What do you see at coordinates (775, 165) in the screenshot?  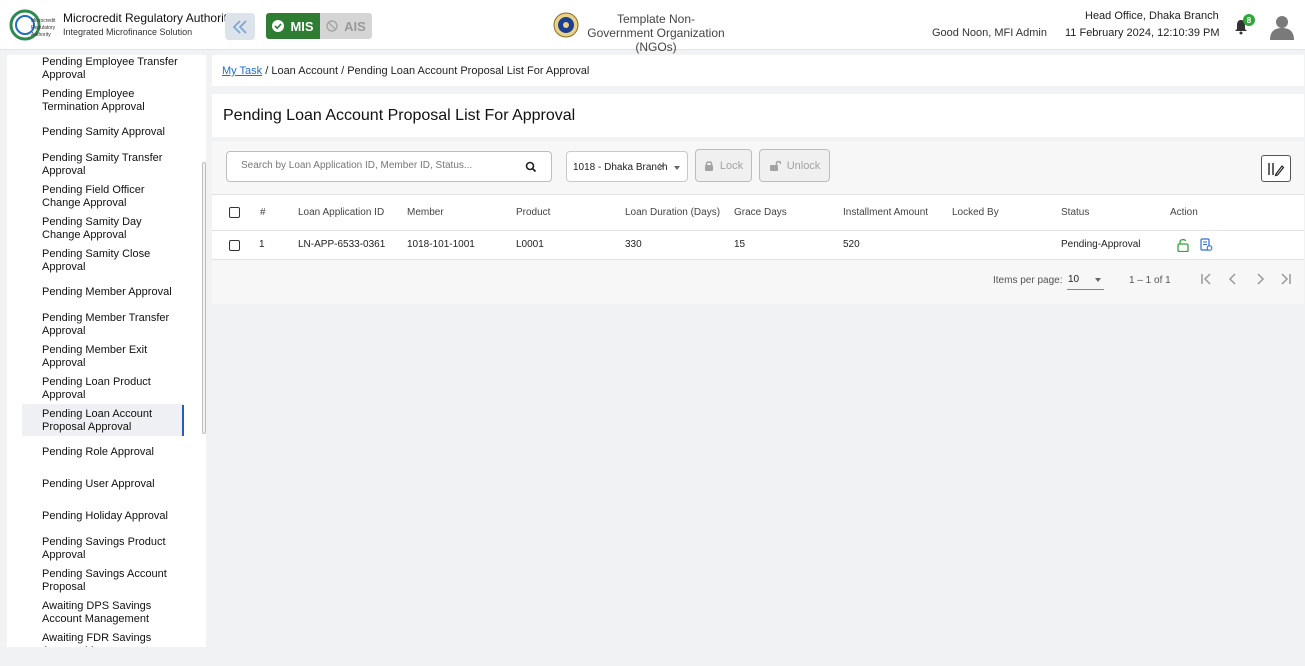 I see `unlock-icon` at bounding box center [775, 165].